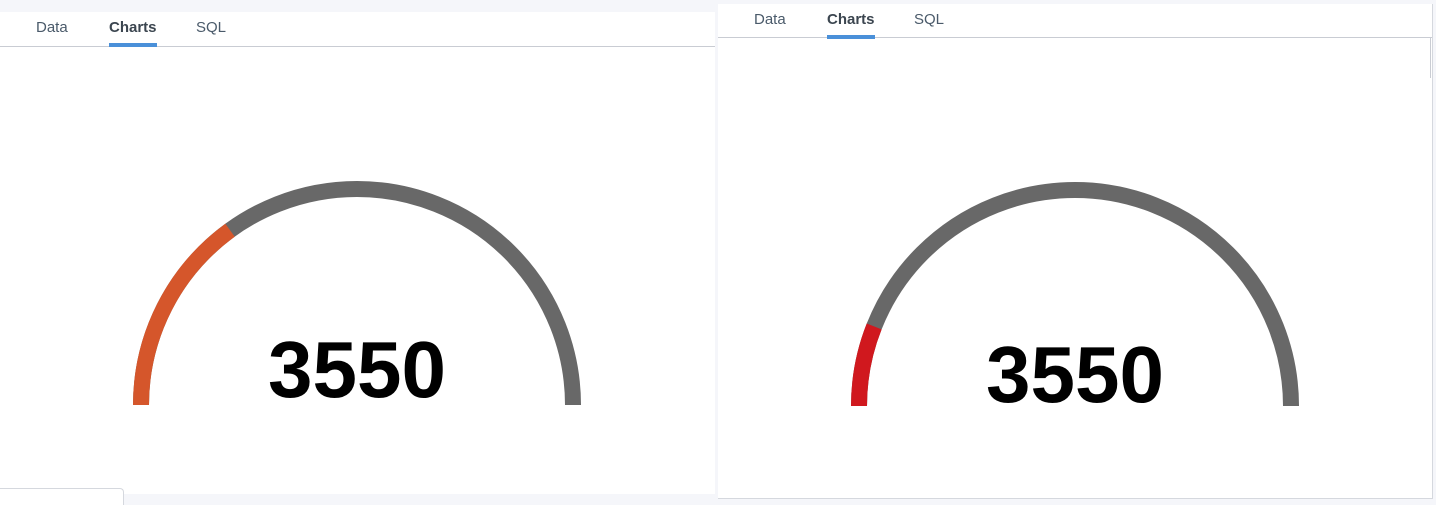 This screenshot has width=1436, height=505. What do you see at coordinates (62, 496) in the screenshot?
I see `bottom-tab` at bounding box center [62, 496].